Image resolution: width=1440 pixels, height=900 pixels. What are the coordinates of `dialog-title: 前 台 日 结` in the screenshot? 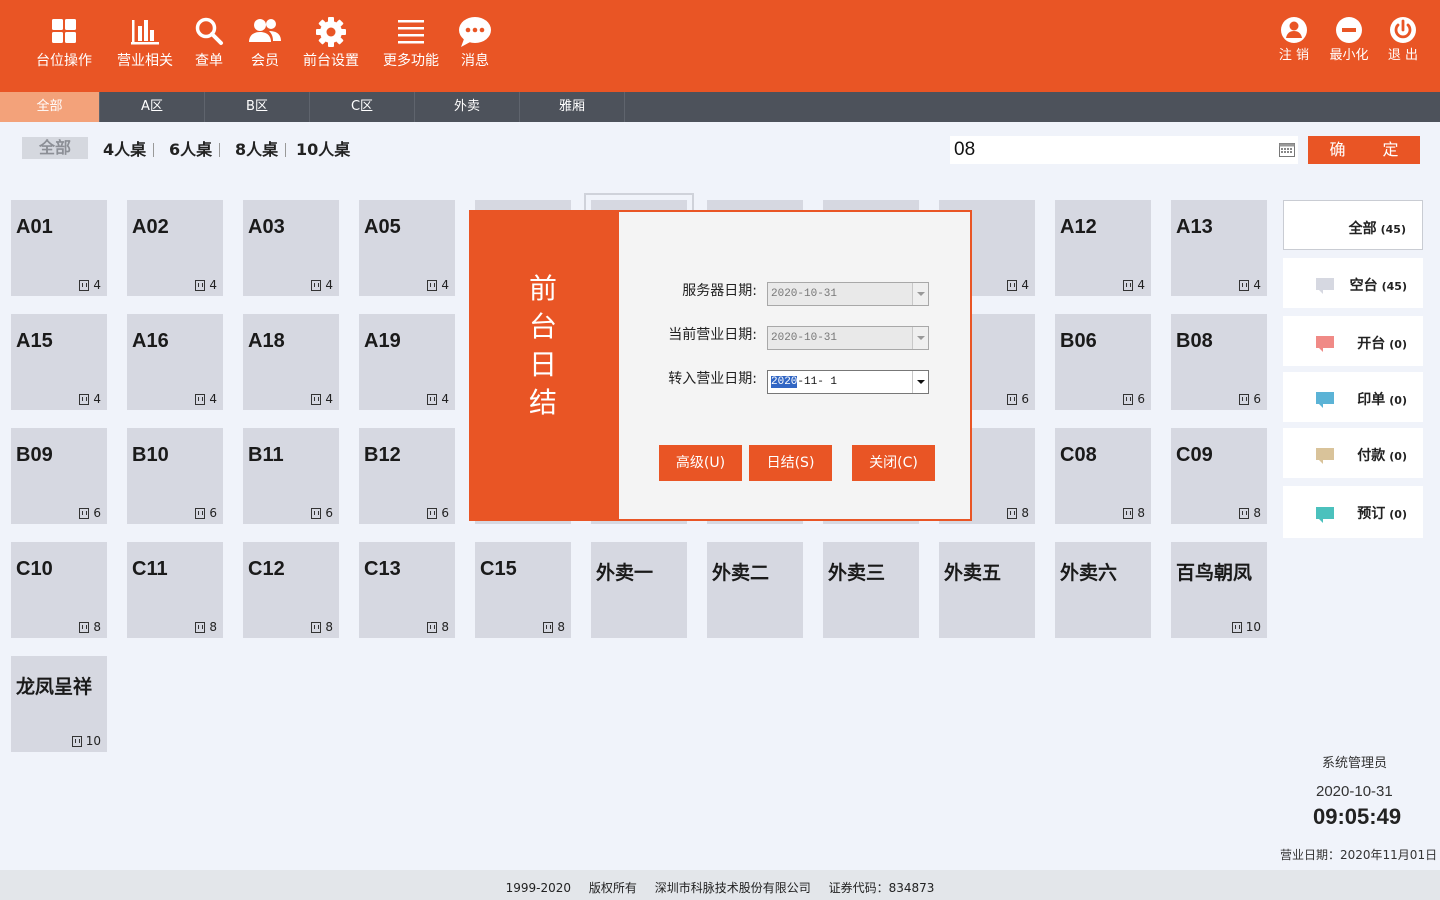 It's located at (542, 345).